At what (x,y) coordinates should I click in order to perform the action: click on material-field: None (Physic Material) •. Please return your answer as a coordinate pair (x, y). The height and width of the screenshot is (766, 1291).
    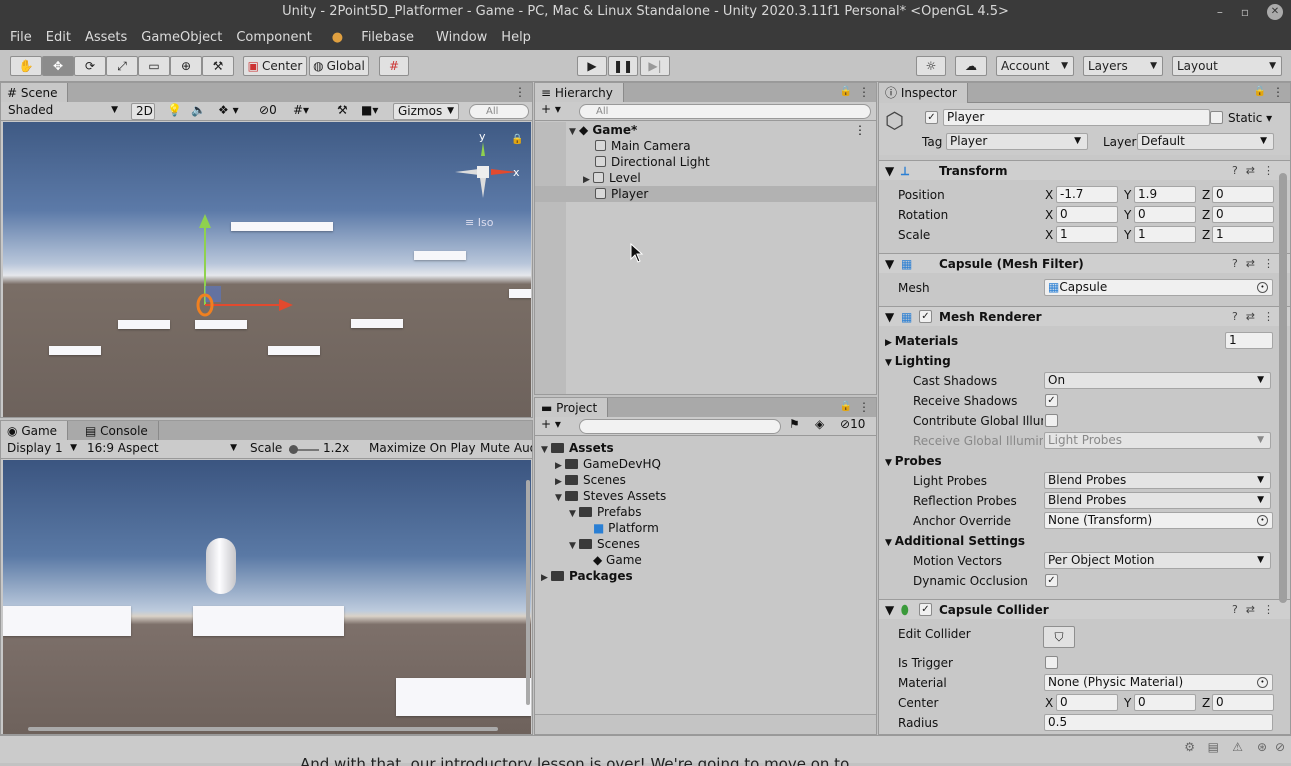
    Looking at the image, I should click on (1158, 682).